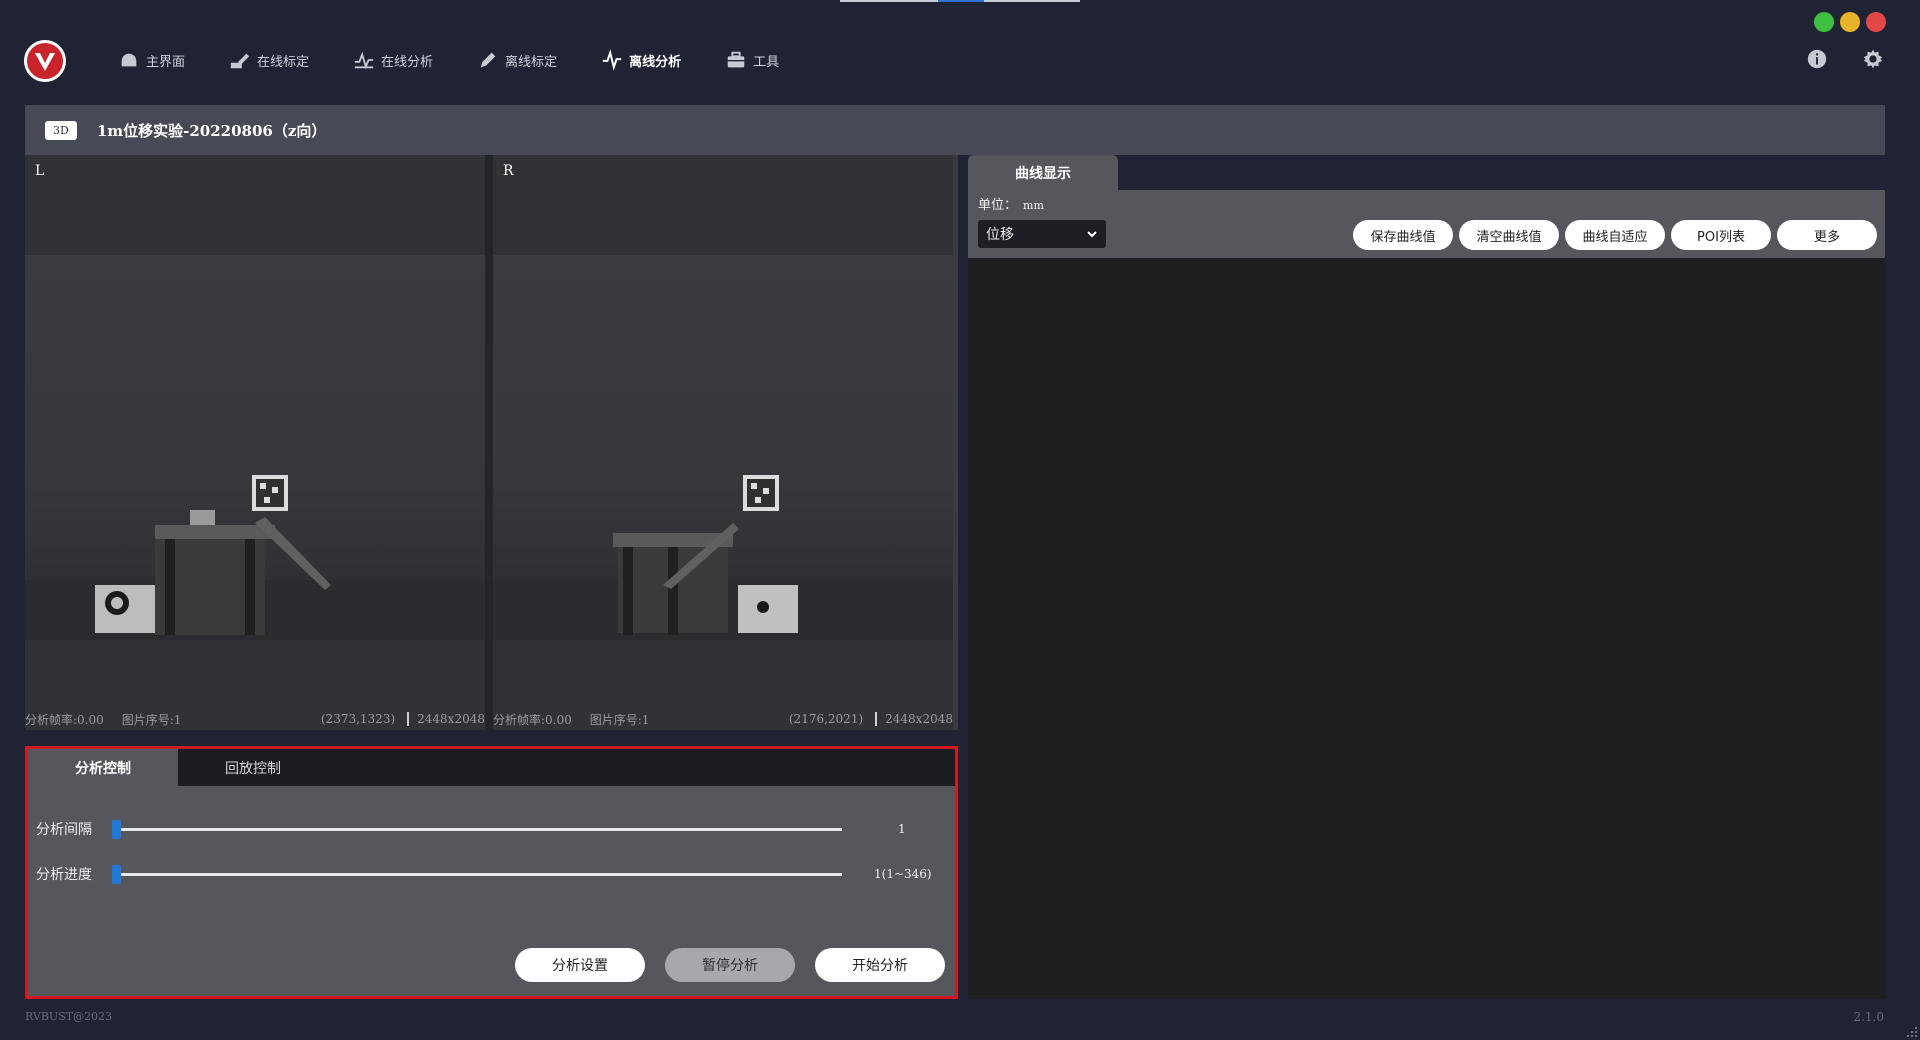 This screenshot has height=1040, width=1920. I want to click on copyright: RVBUST@2023, so click(69, 1016).